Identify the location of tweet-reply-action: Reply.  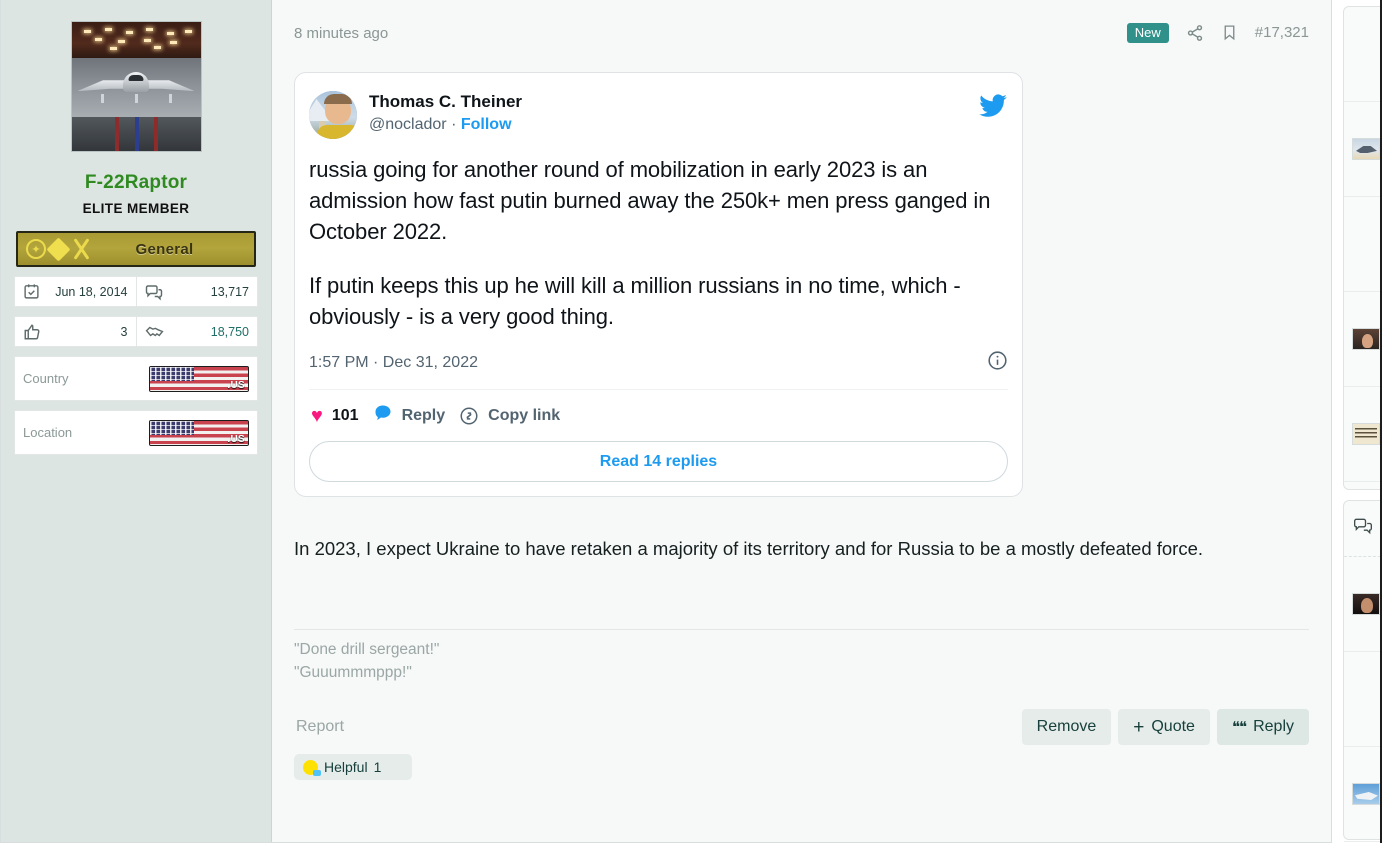
(409, 415).